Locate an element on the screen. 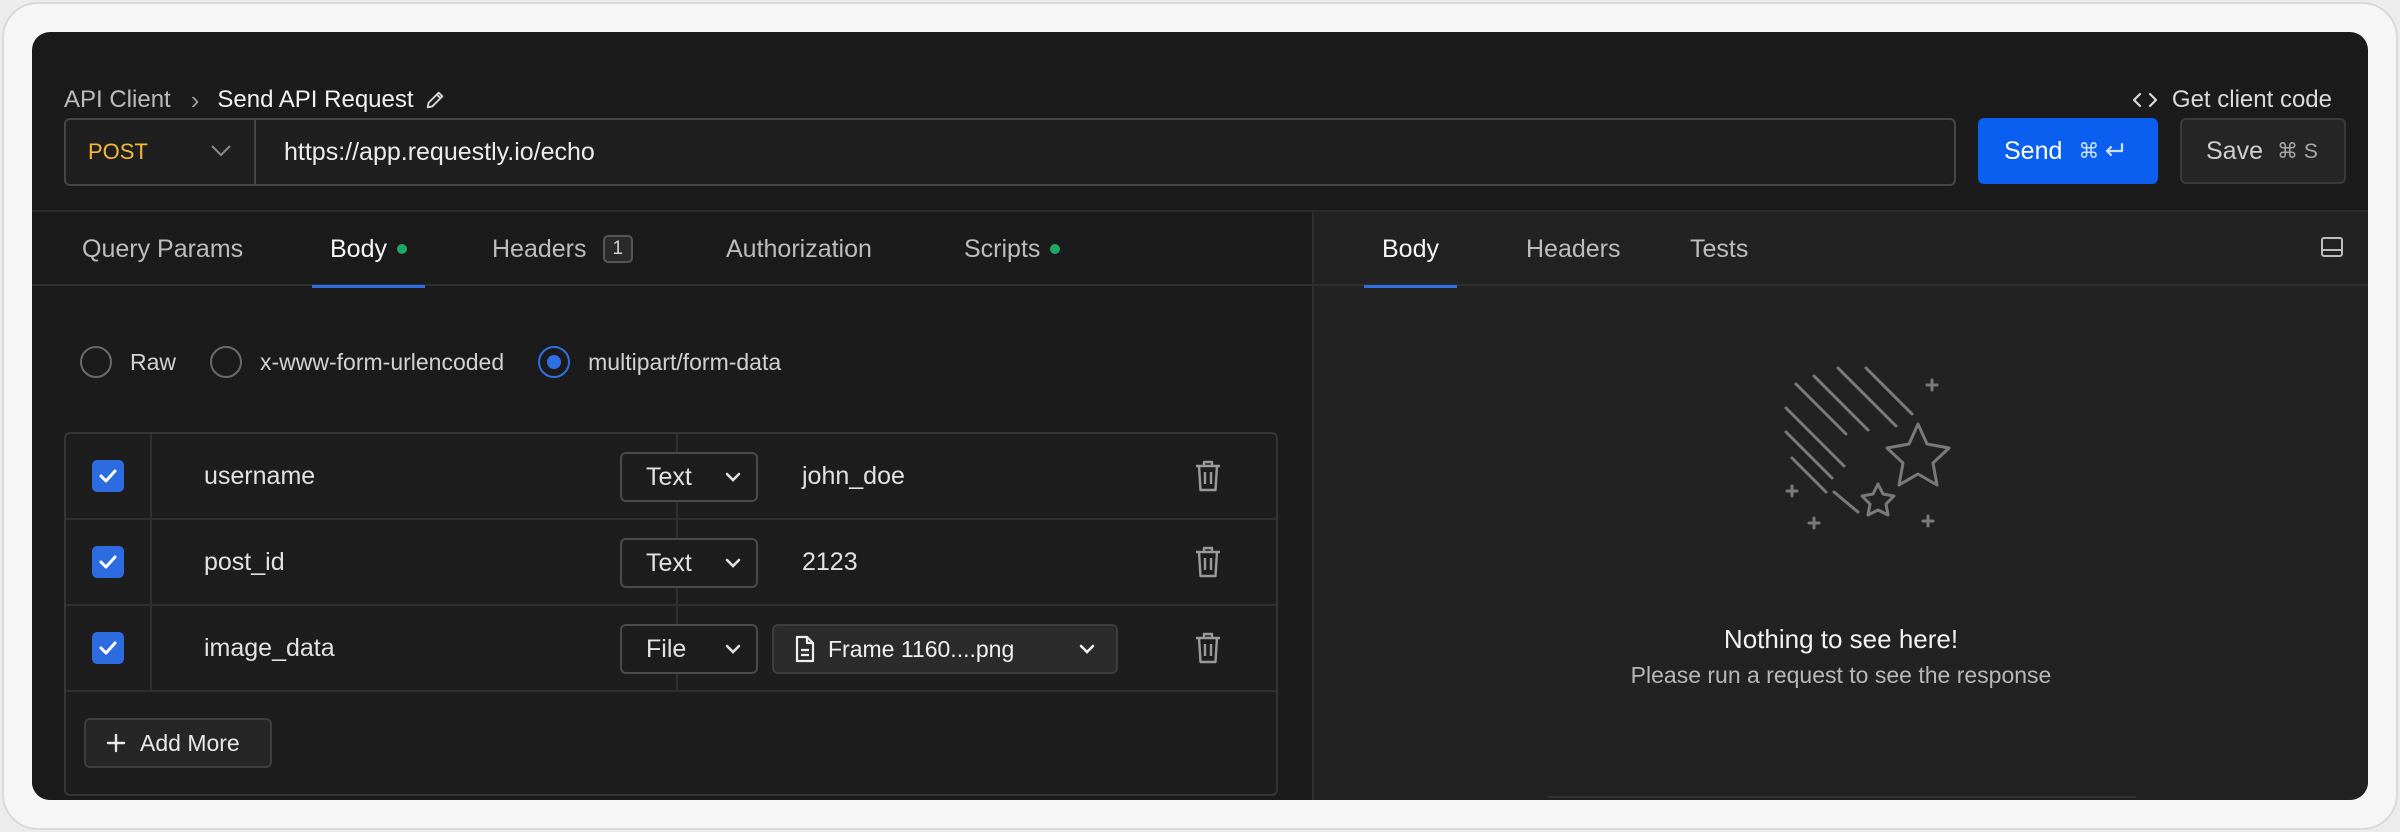  tab-response-body: Body is located at coordinates (1410, 250).